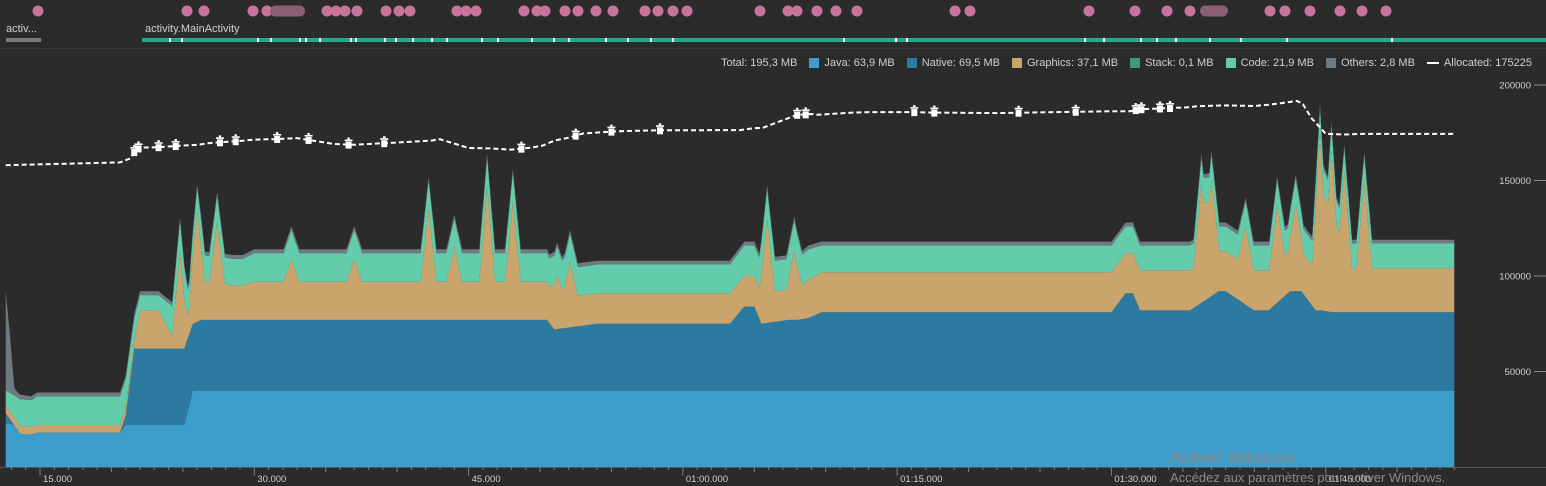 This screenshot has height=486, width=1546. Describe the element at coordinates (57, 479) in the screenshot. I see `x-tick-label: 15.000` at that location.